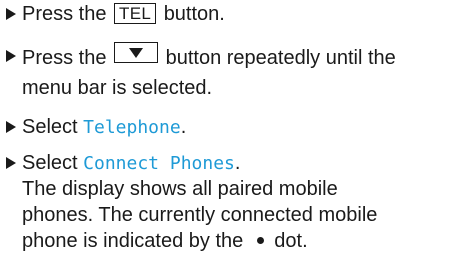 The image size is (462, 257). Describe the element at coordinates (237, 163) in the screenshot. I see `step-4-after: .` at that location.